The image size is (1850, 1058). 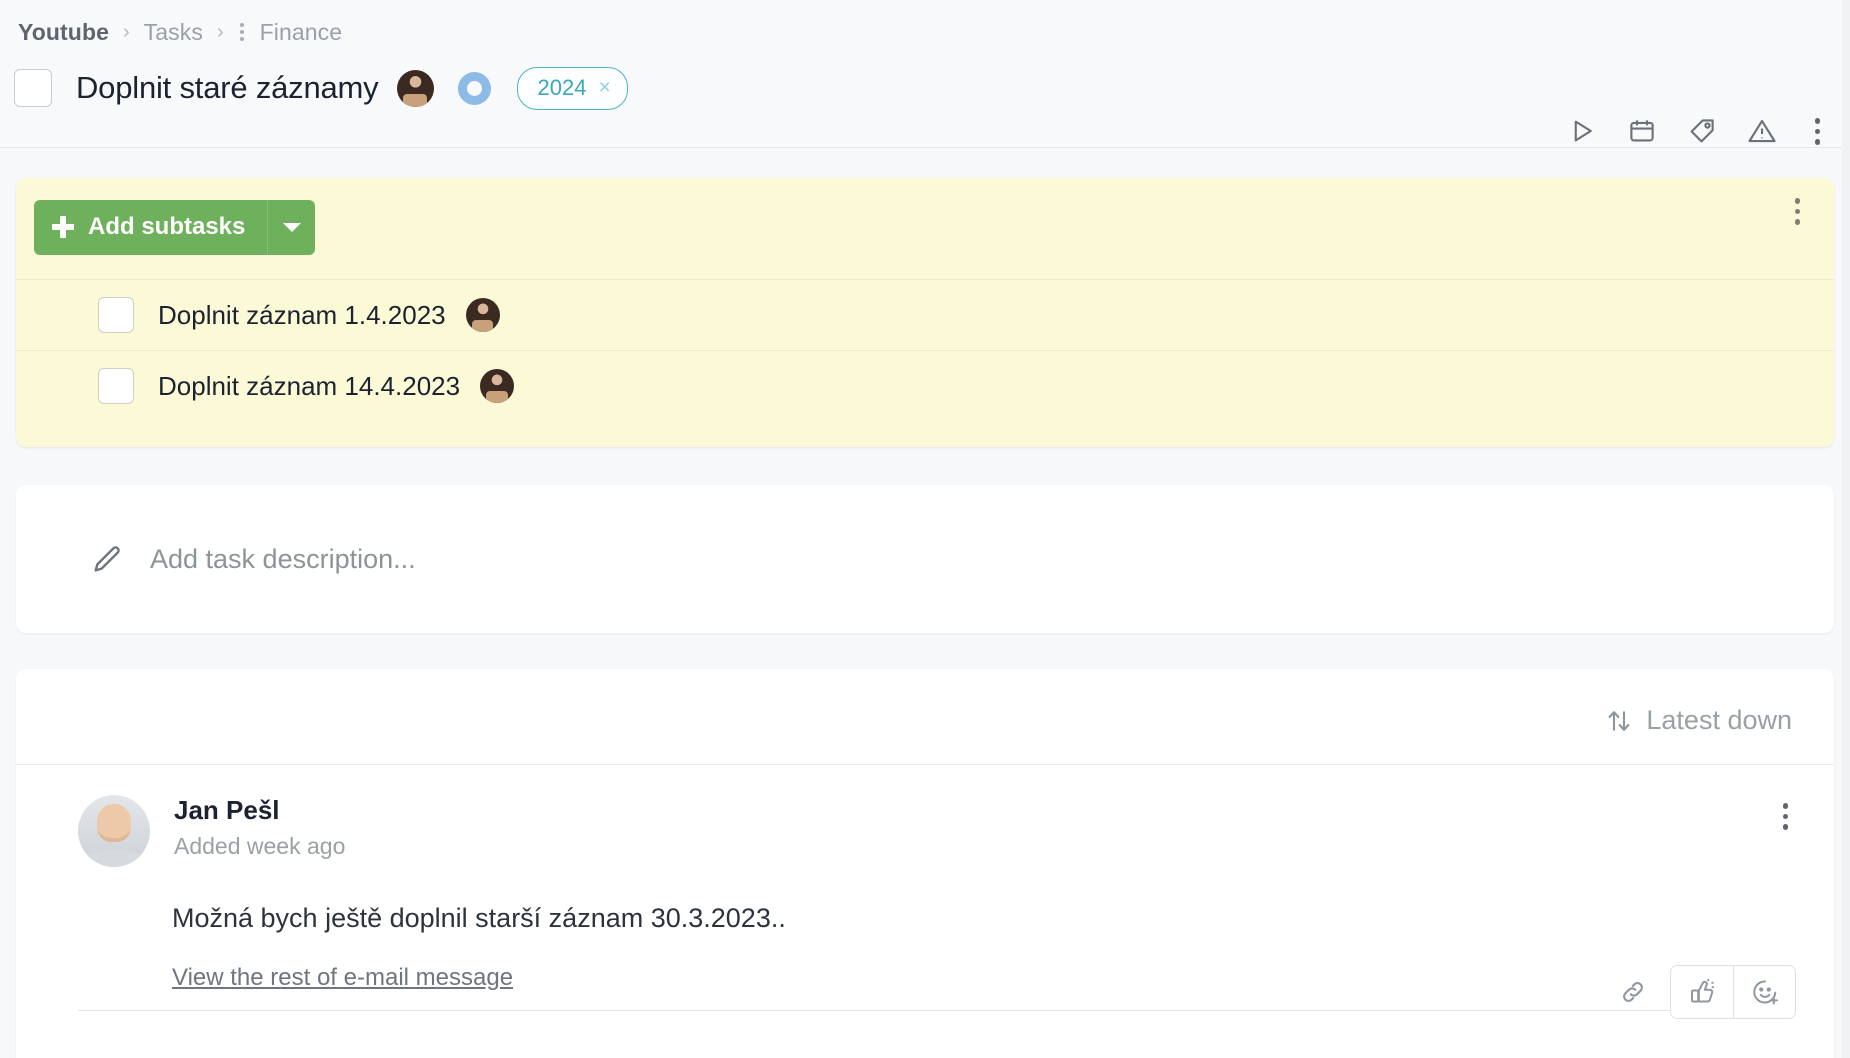 I want to click on chevron-down-icon, so click(x=291, y=227).